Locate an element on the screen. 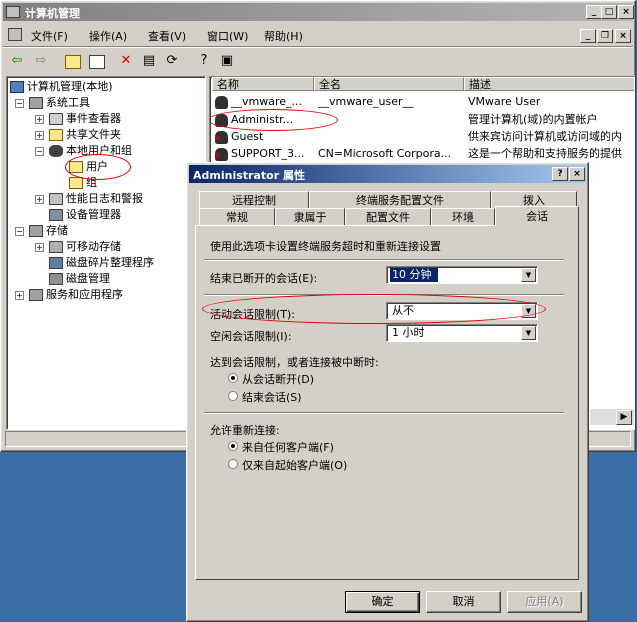  menu-file: 文件(F) is located at coordinates (49, 36).